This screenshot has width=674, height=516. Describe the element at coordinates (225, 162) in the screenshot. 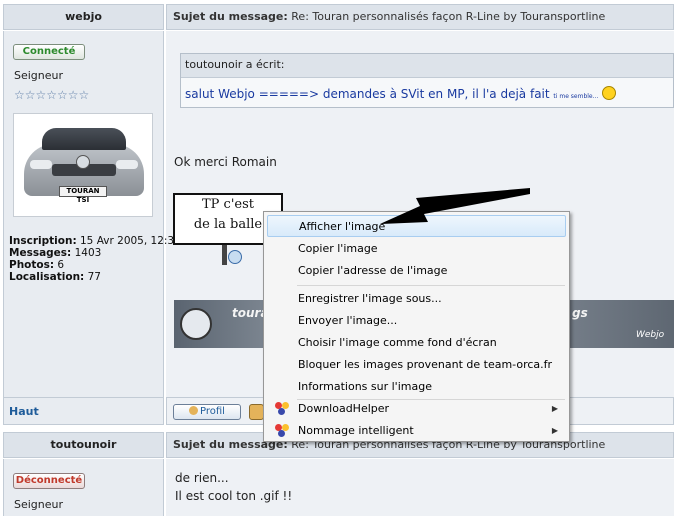

I see `post1-message: Ok merci Romain` at that location.